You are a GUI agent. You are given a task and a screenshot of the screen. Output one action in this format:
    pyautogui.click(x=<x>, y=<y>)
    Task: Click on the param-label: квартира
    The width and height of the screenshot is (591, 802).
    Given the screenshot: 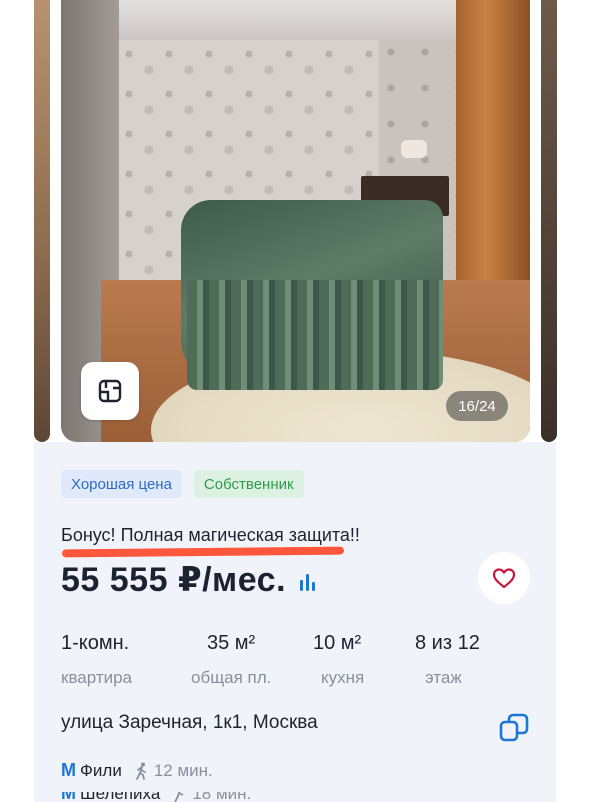 What is the action you would take?
    pyautogui.click(x=97, y=677)
    